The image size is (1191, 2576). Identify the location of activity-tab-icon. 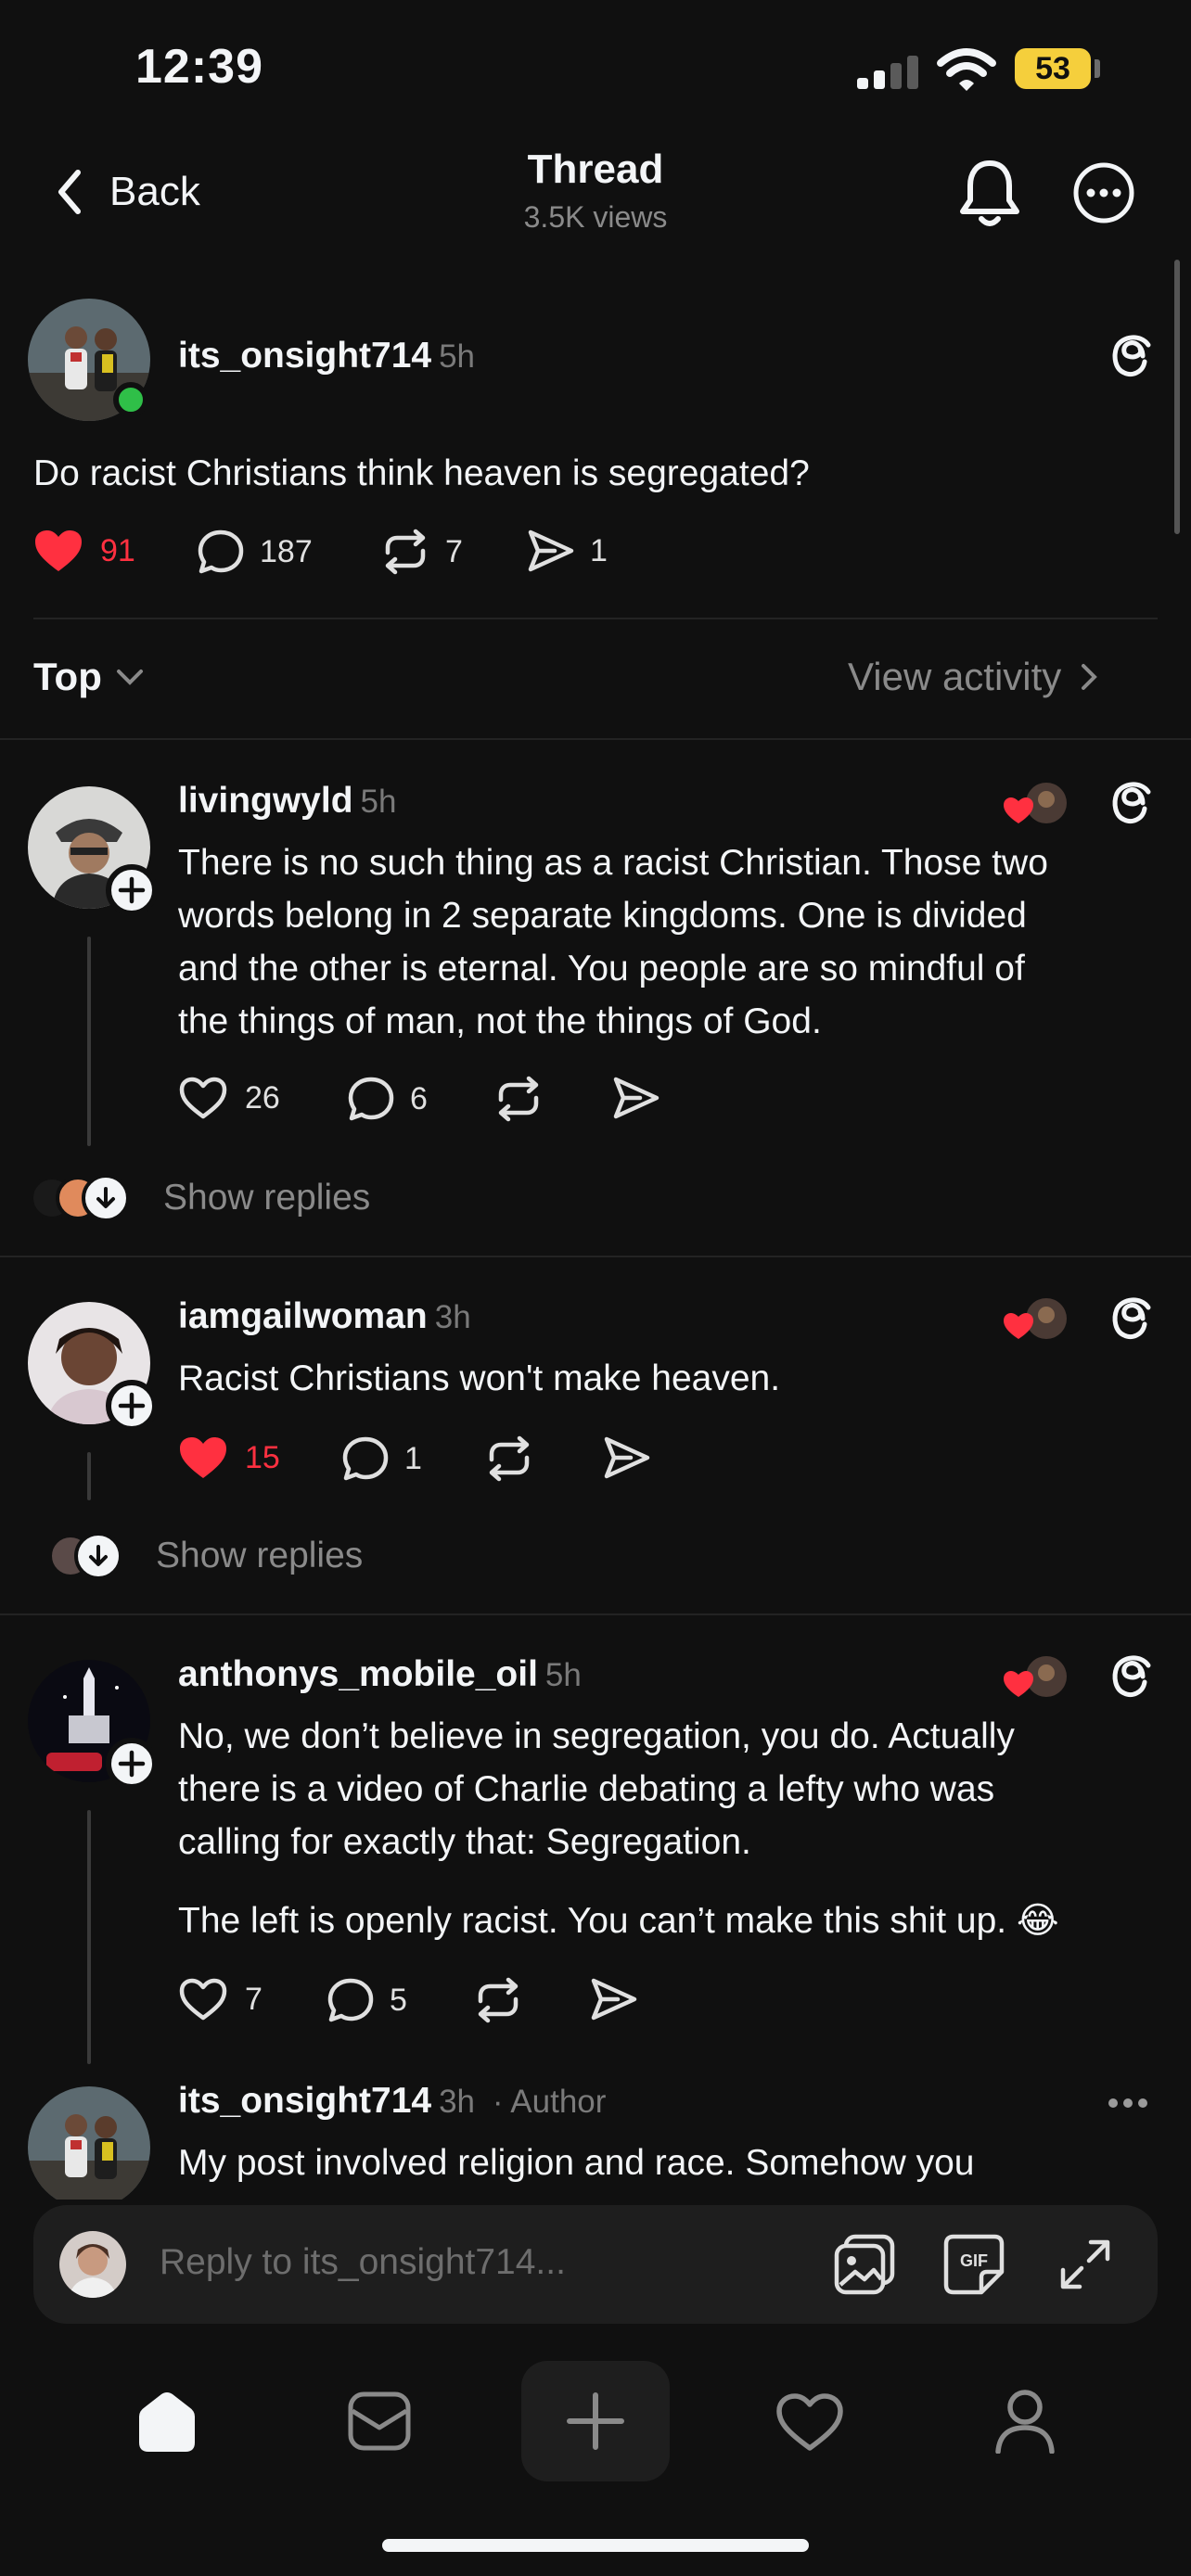
(809, 2422).